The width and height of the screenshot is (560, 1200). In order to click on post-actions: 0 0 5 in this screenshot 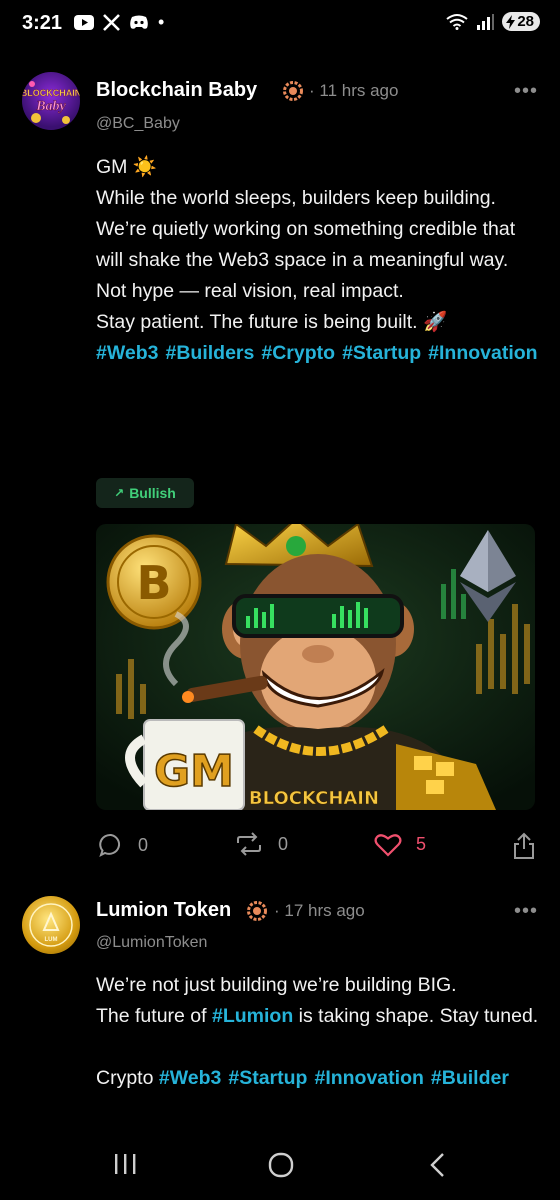, I will do `click(318, 847)`.